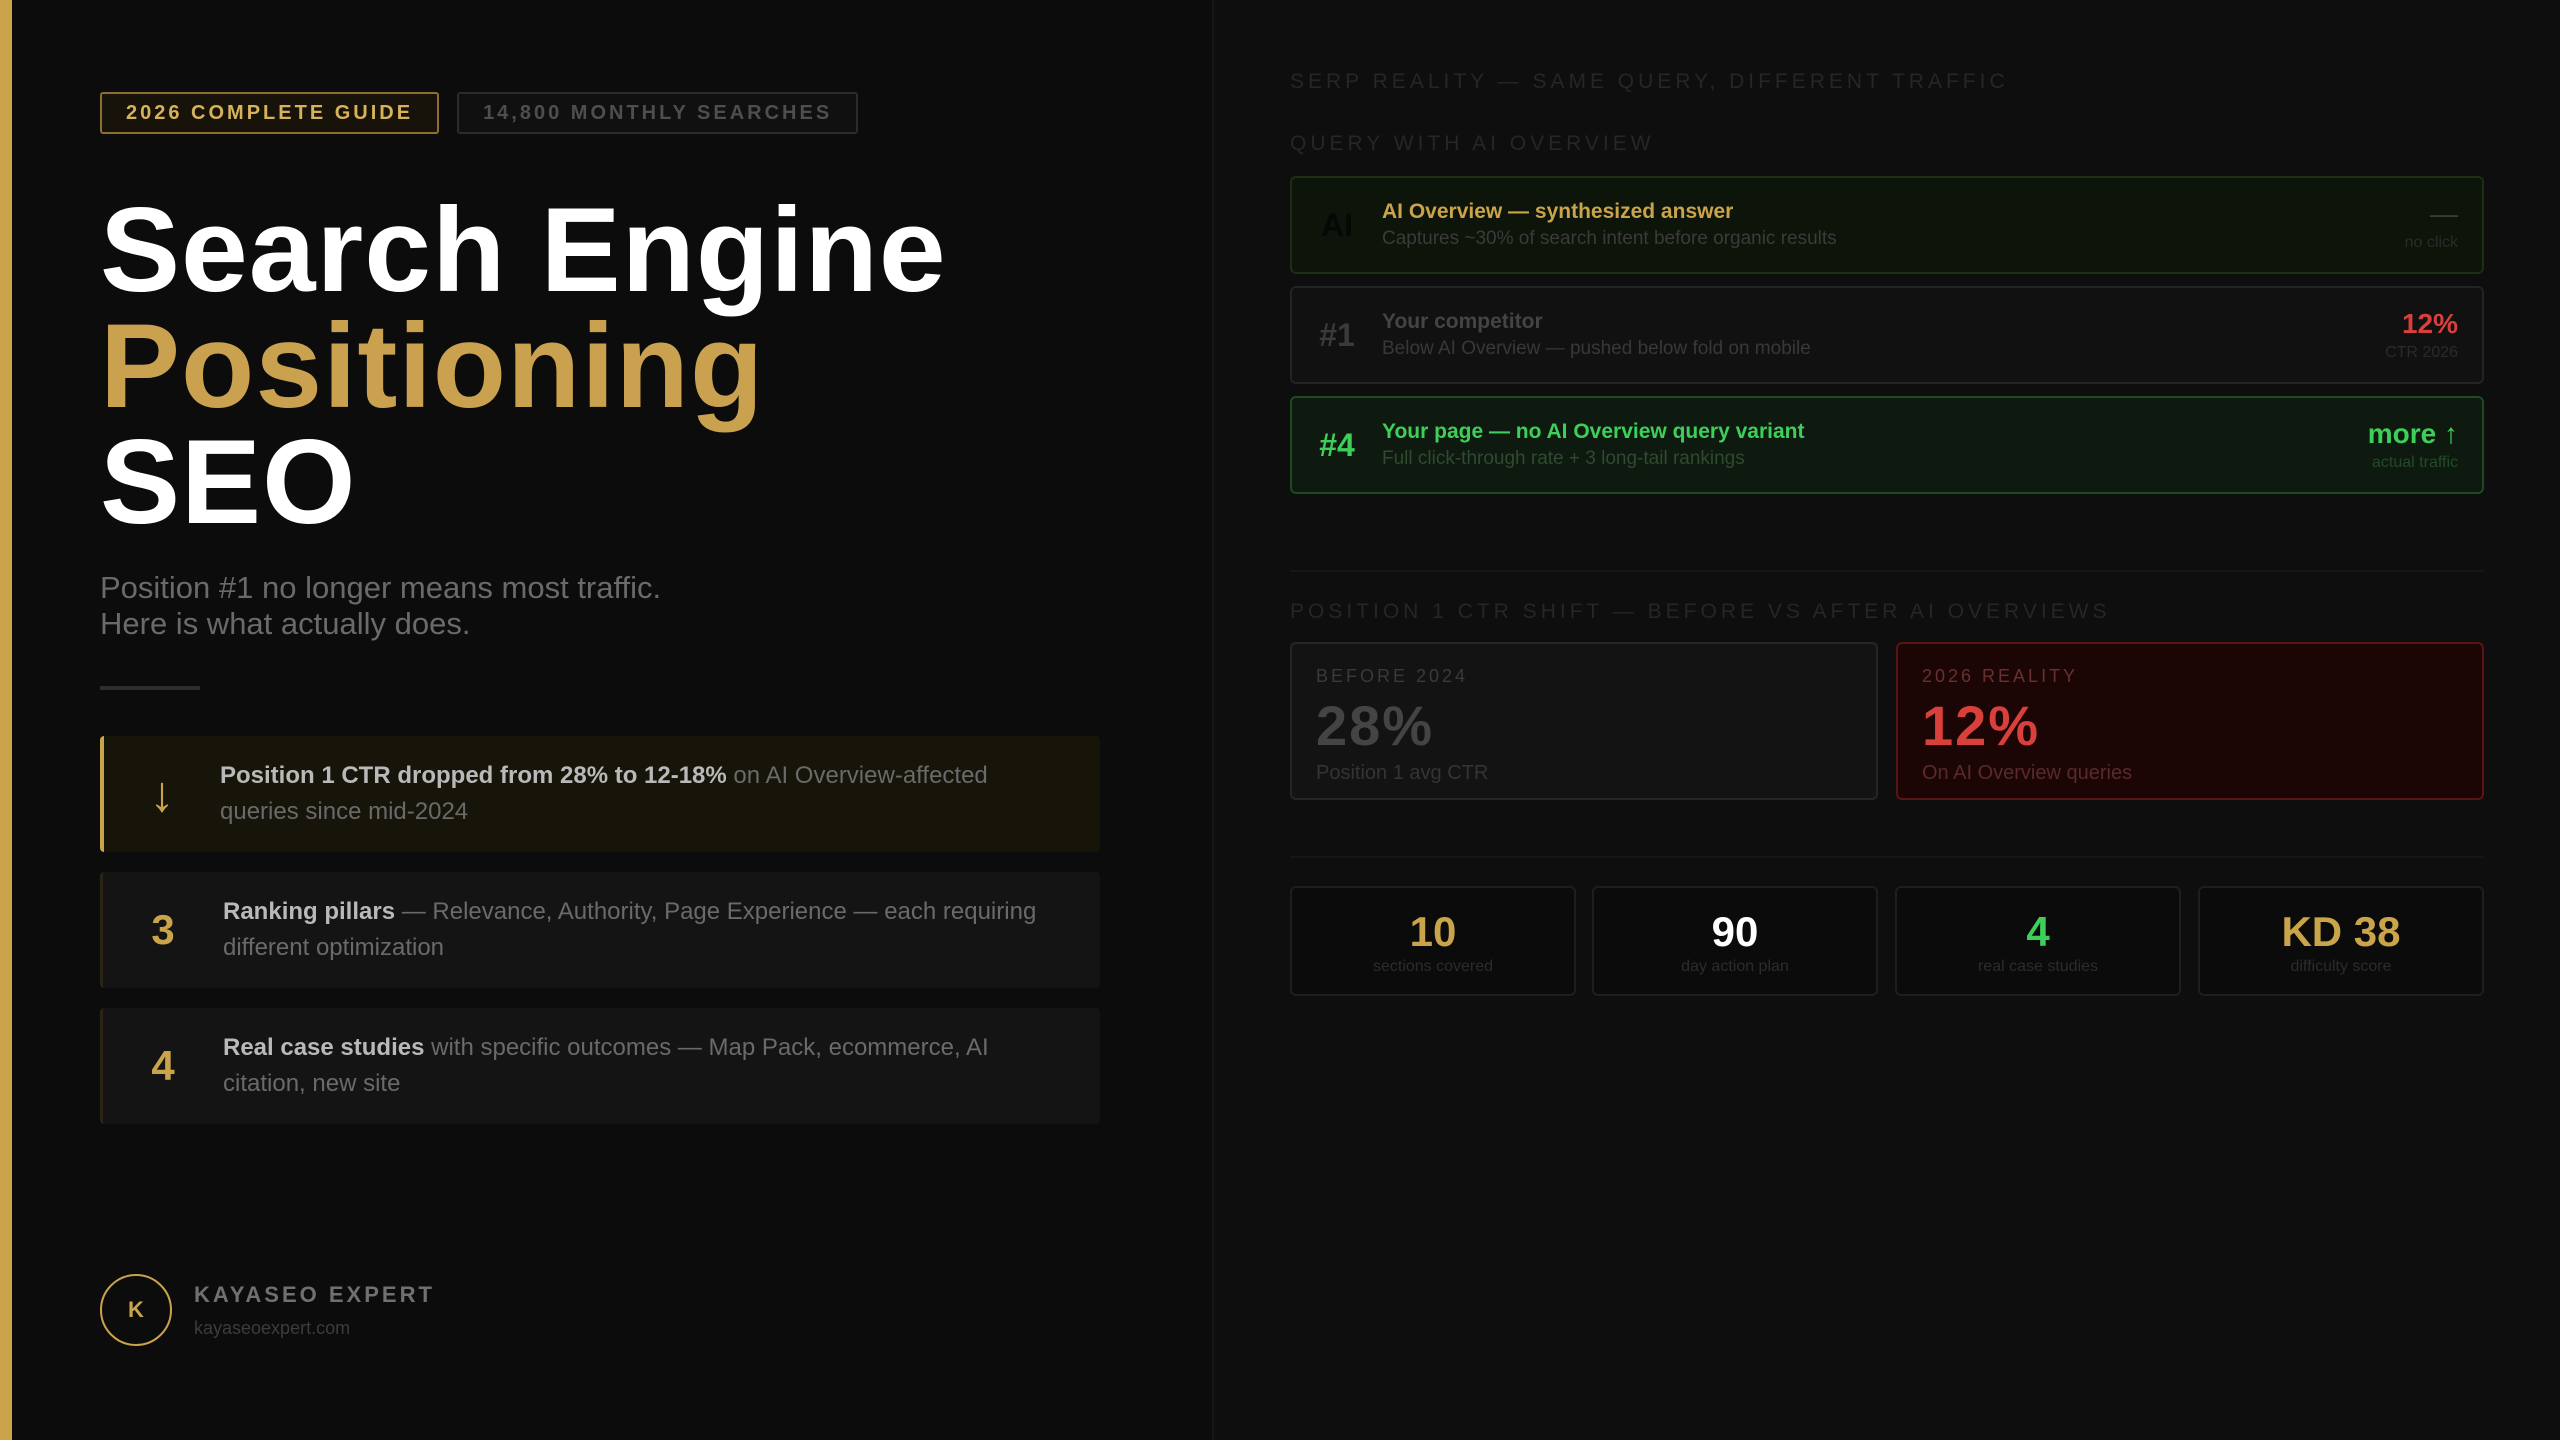  What do you see at coordinates (2444, 213) in the screenshot?
I see `serp-value: —` at bounding box center [2444, 213].